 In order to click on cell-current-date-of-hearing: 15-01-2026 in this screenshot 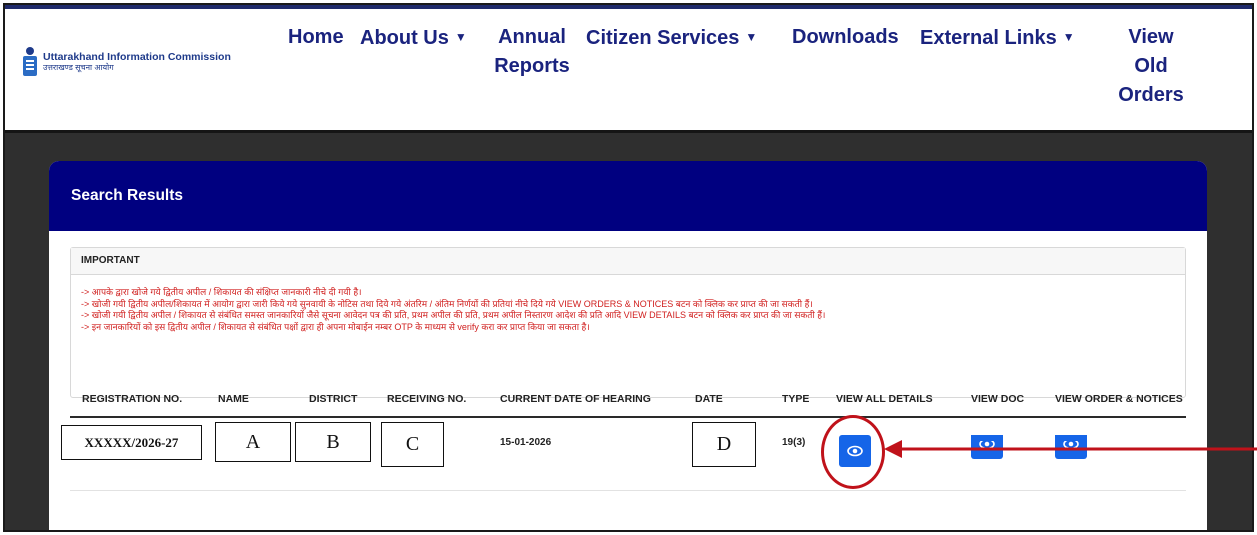, I will do `click(526, 442)`.